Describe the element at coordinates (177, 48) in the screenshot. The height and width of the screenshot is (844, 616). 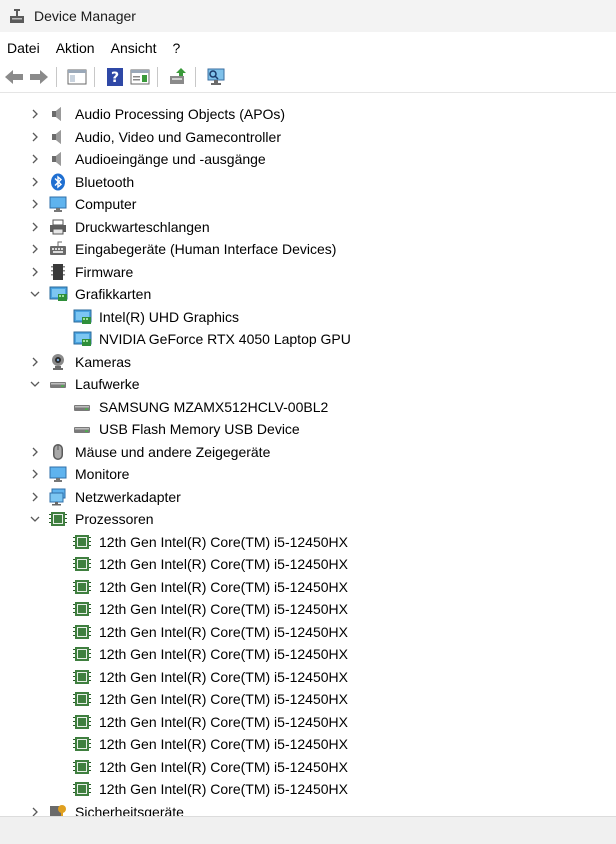
I see `menu-help: ?` at that location.